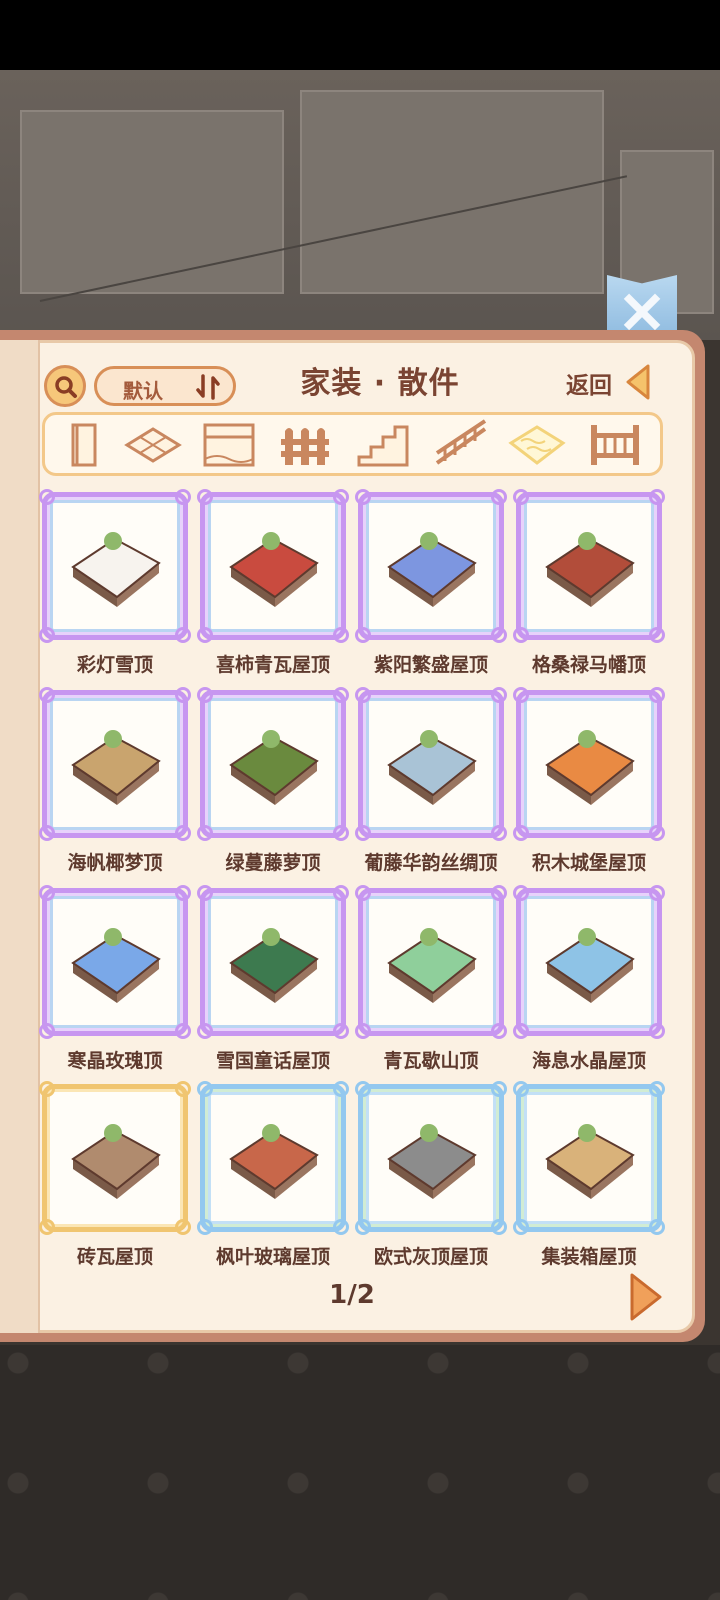  What do you see at coordinates (588, 1061) in the screenshot?
I see `item-label: 海息水晶屋顶` at bounding box center [588, 1061].